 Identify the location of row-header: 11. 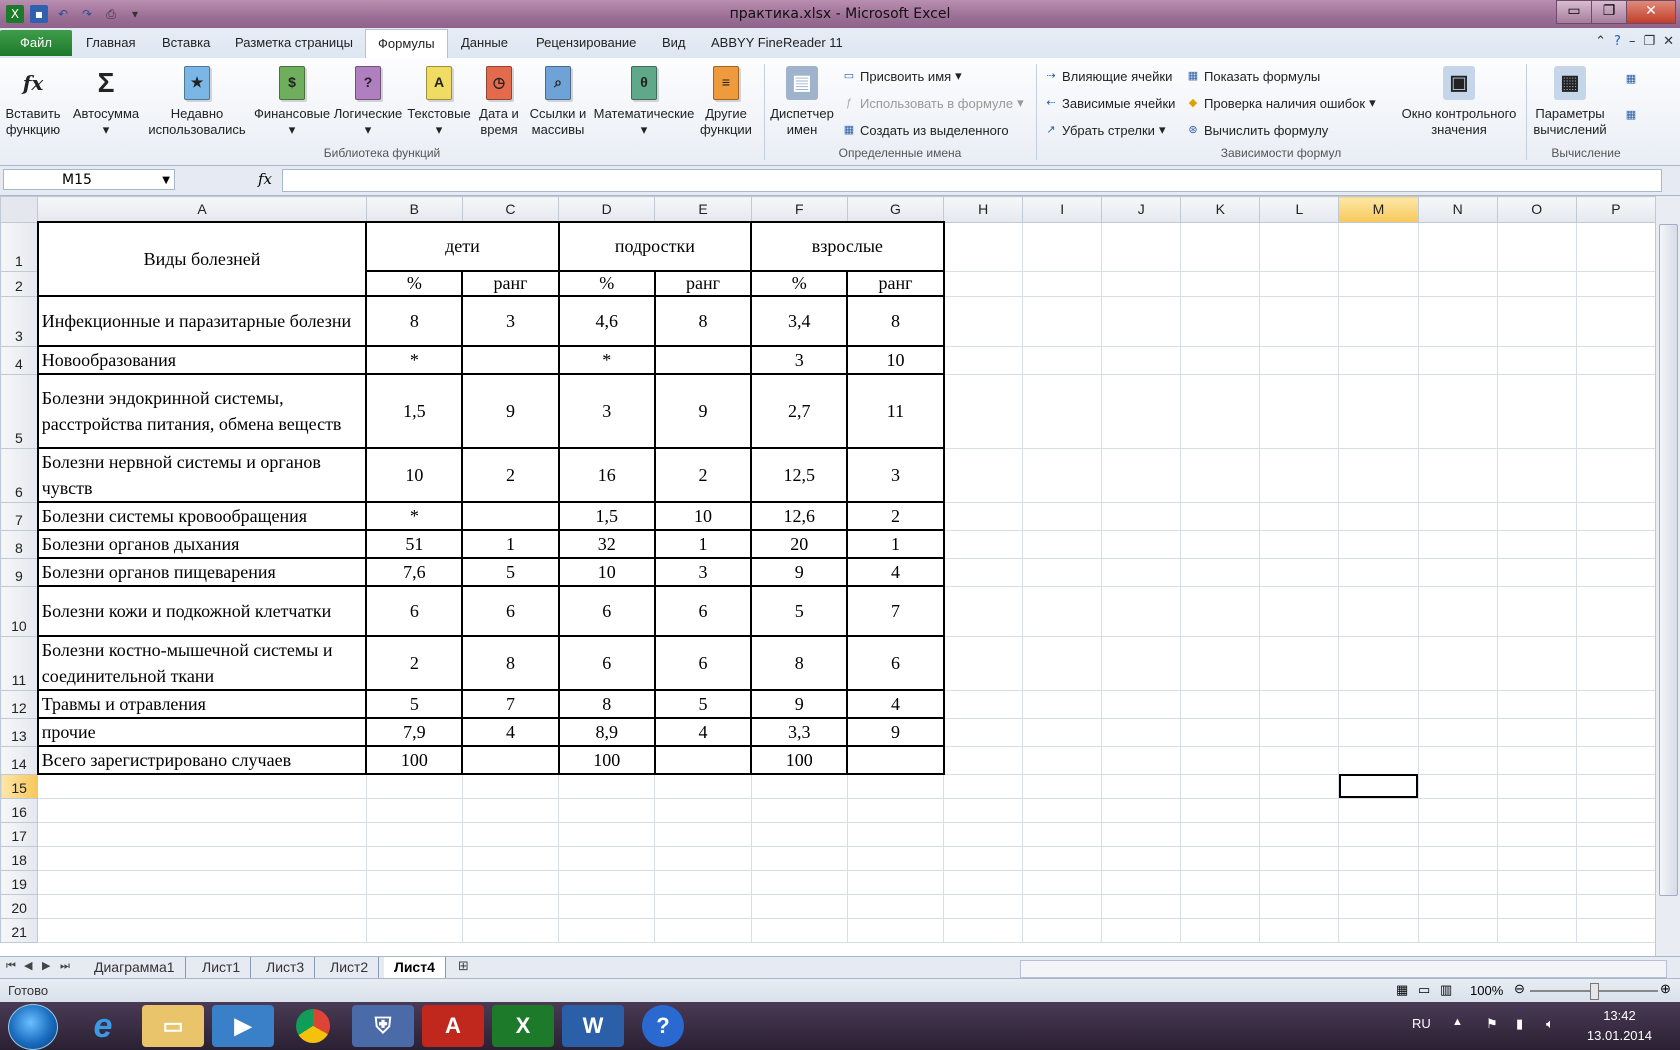
(19, 663).